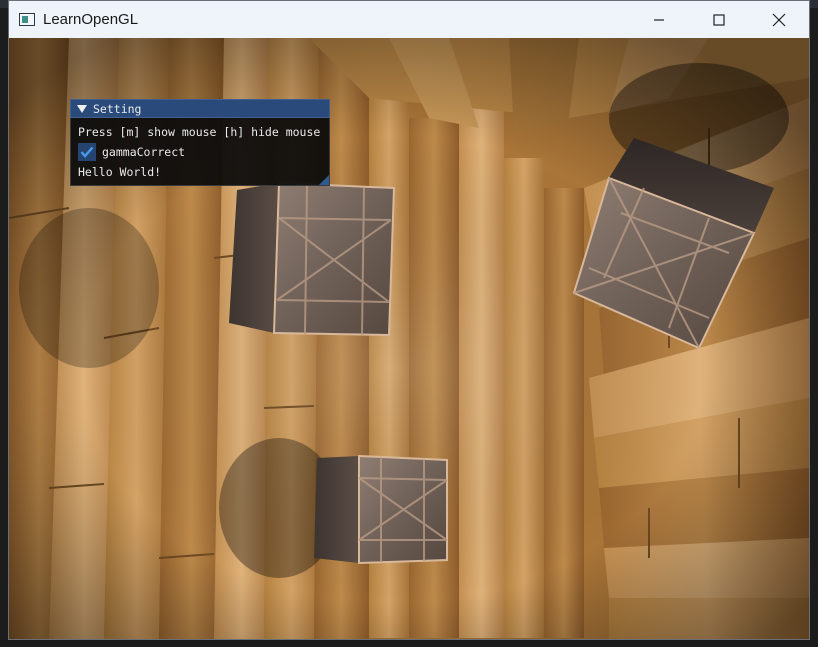 The image size is (818, 647). I want to click on close-icon, so click(779, 19).